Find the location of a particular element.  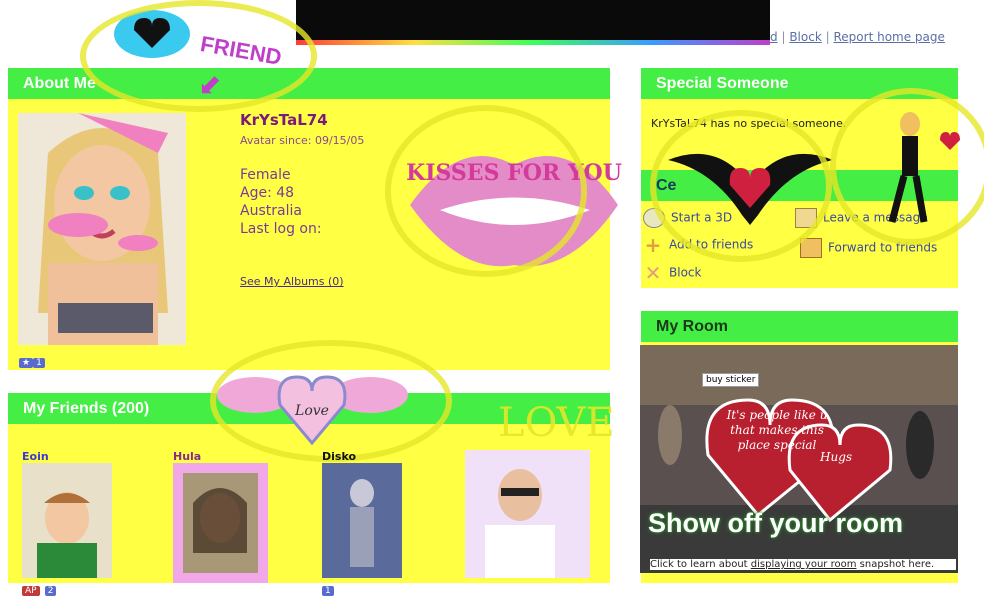

heart-hugs: Hugs is located at coordinates (836, 457).